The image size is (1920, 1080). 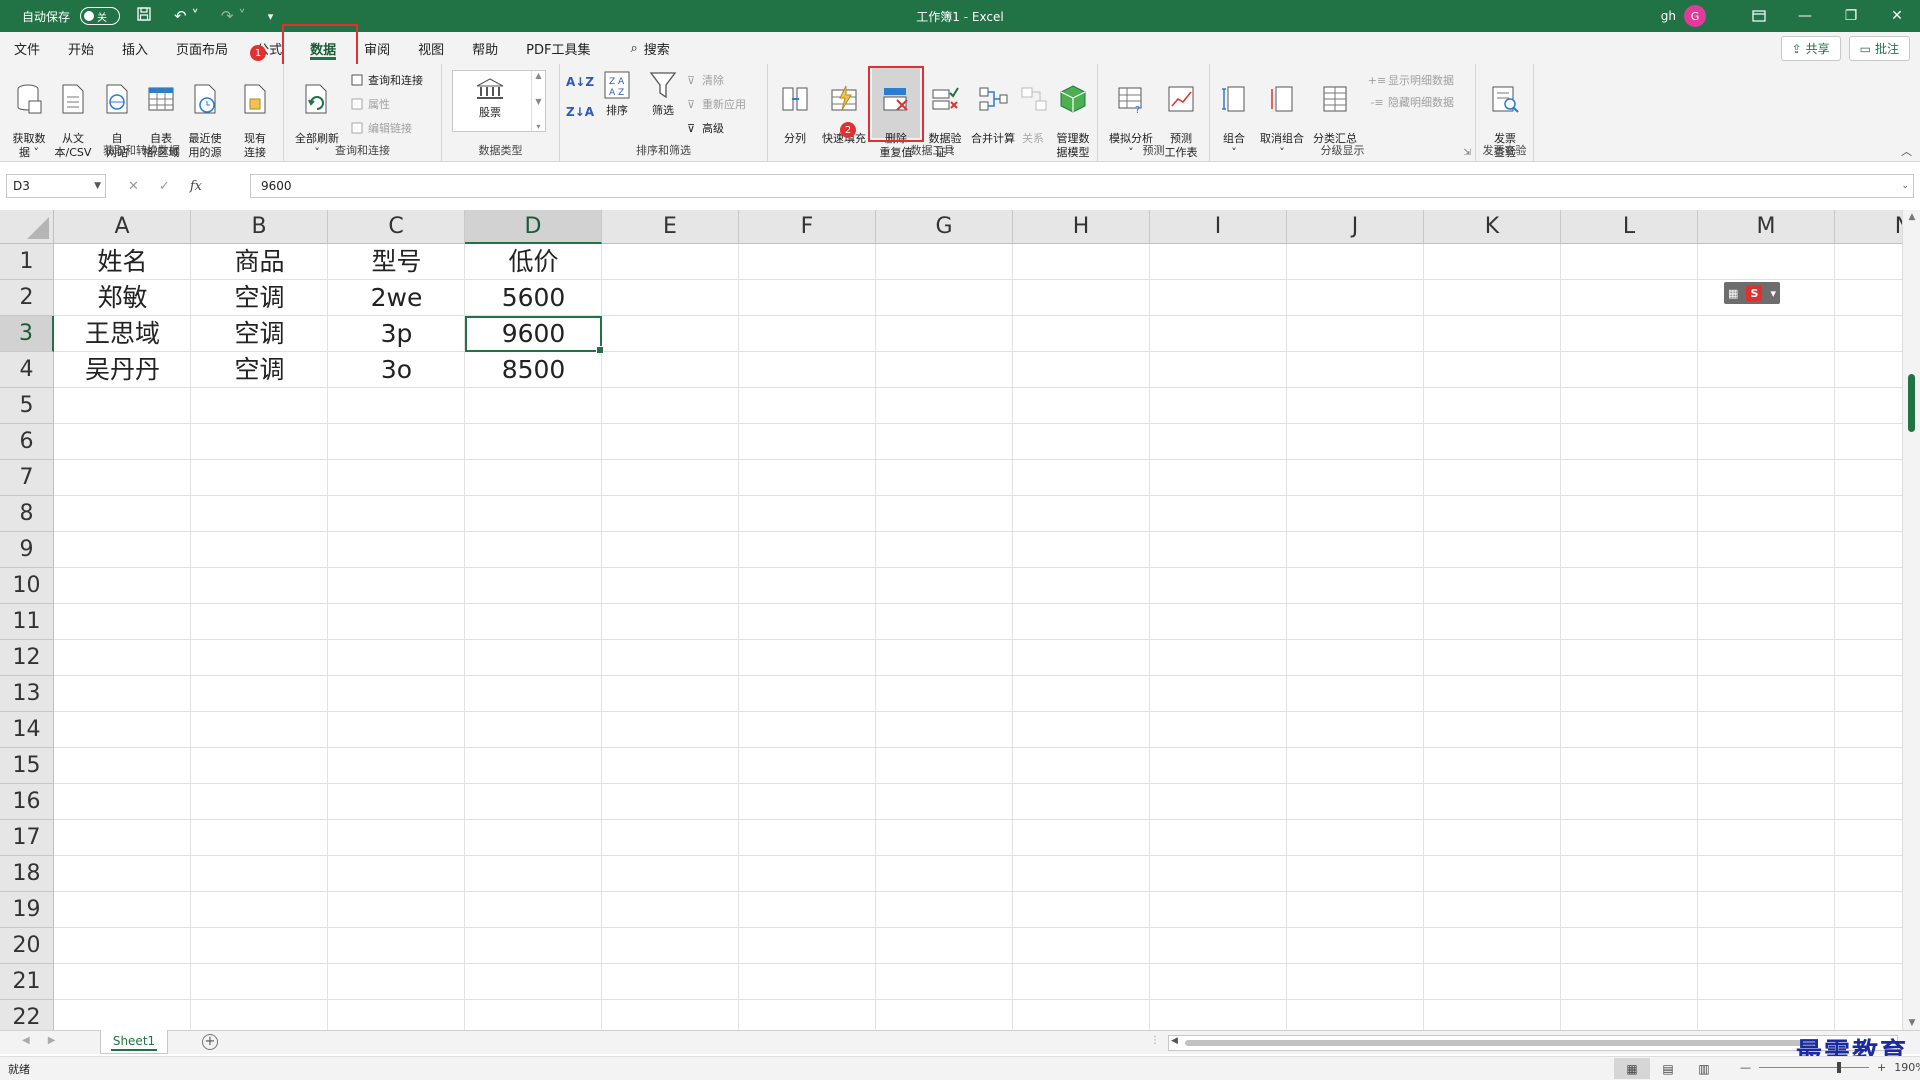 I want to click on tab-home: 开始, so click(x=81, y=48).